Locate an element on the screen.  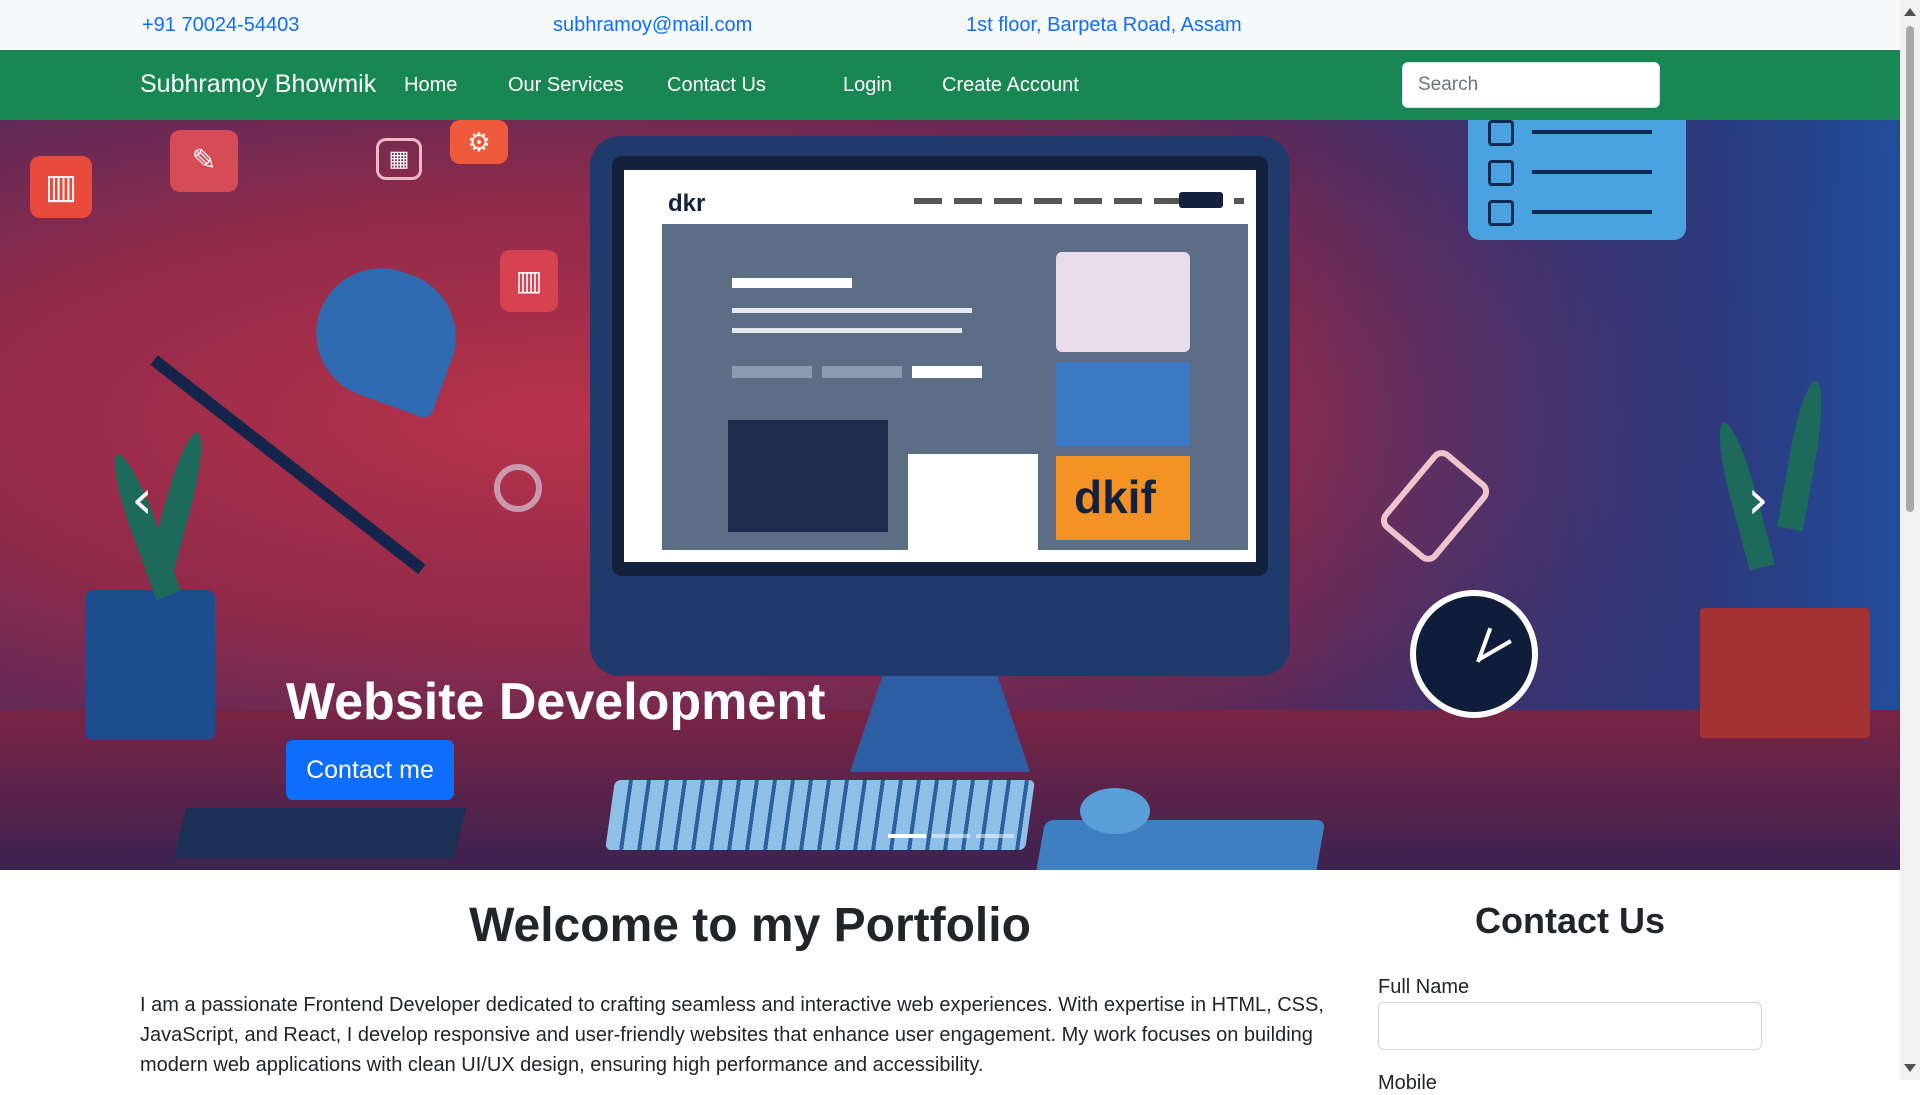
app-icon: ▥ is located at coordinates (61, 187).